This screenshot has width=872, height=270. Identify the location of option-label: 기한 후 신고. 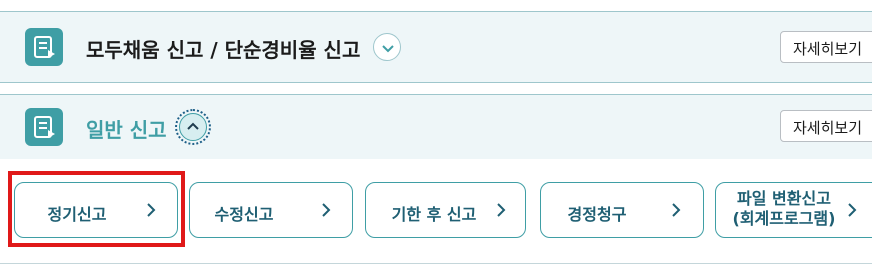
(434, 214).